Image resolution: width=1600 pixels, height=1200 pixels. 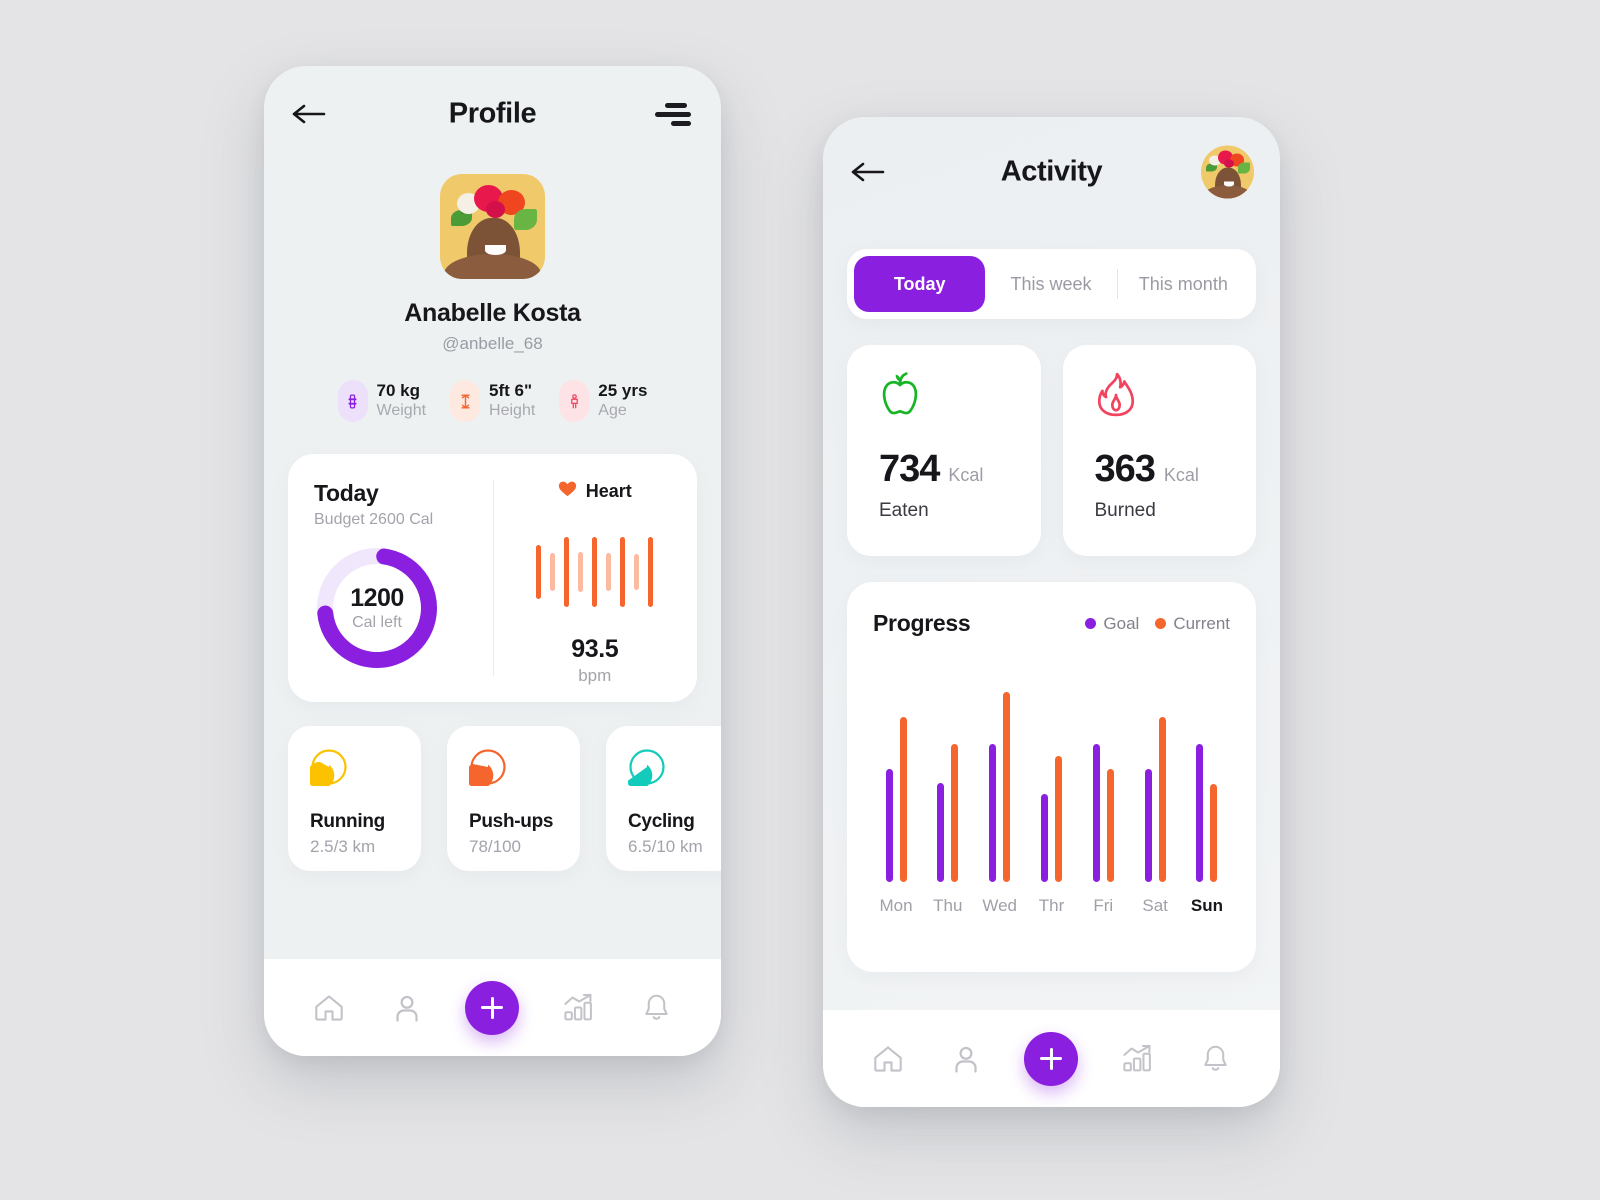 What do you see at coordinates (347, 821) in the screenshot?
I see `exercise-name: Running` at bounding box center [347, 821].